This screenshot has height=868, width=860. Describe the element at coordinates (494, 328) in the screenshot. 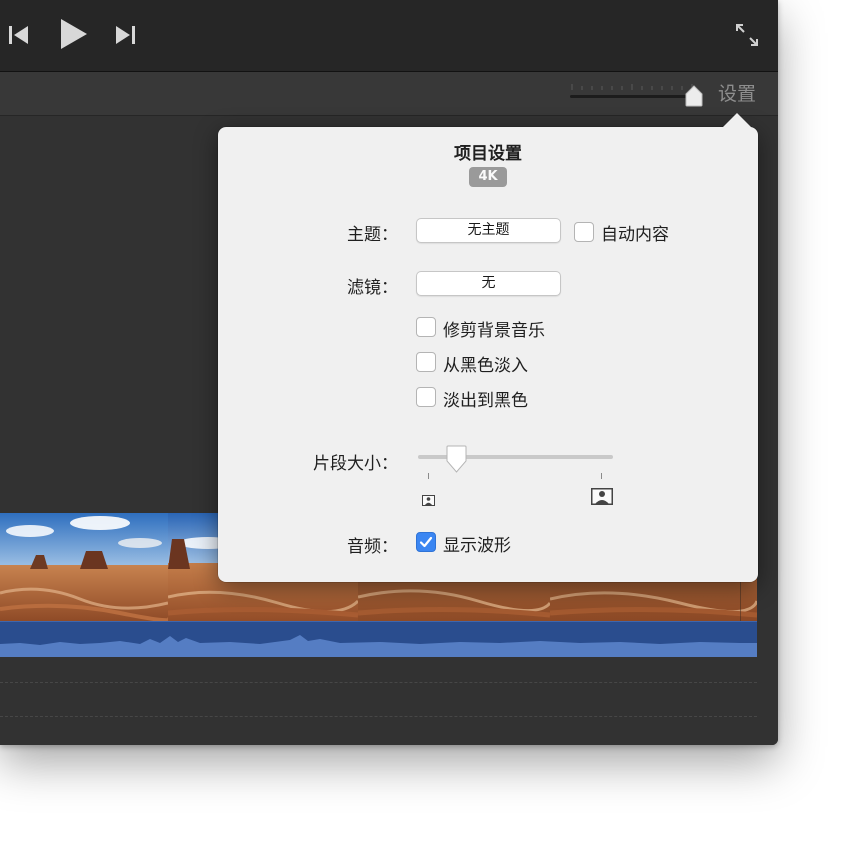

I see `trim-background-music-label: 修剪背景音乐` at that location.